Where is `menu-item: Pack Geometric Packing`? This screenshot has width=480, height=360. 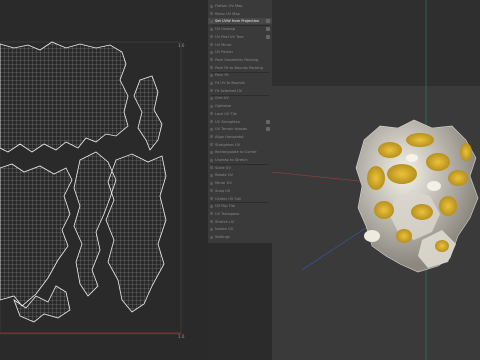
menu-item: Pack Geometric Packing is located at coordinates (240, 60).